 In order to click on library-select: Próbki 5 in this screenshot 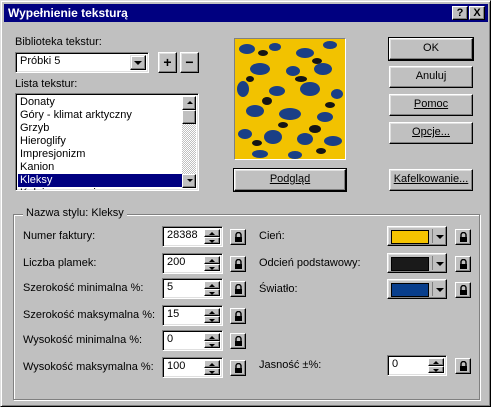, I will do `click(82, 62)`.